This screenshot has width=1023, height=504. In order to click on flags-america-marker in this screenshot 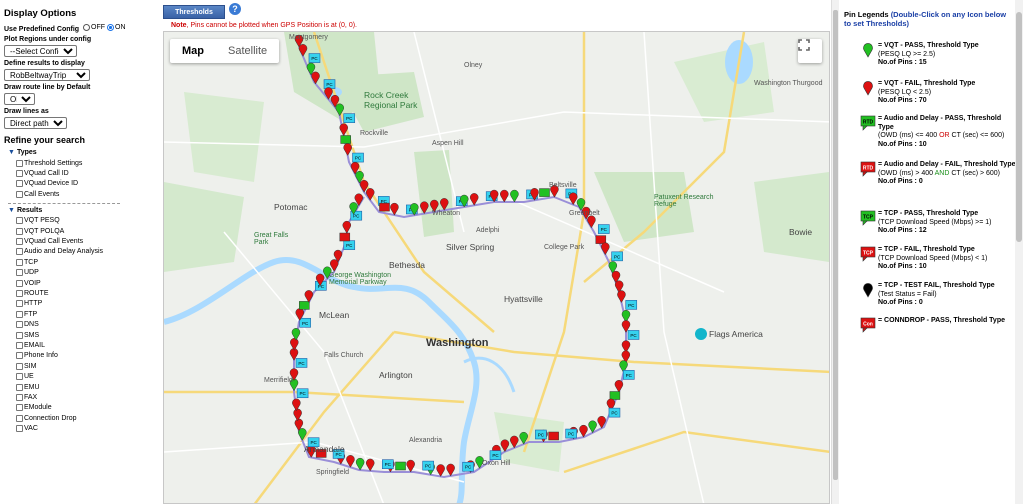, I will do `click(701, 334)`.